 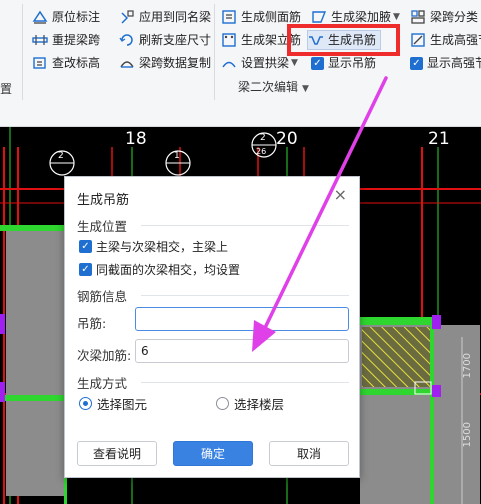 I want to click on highlight-annotation-box, so click(x=343, y=40).